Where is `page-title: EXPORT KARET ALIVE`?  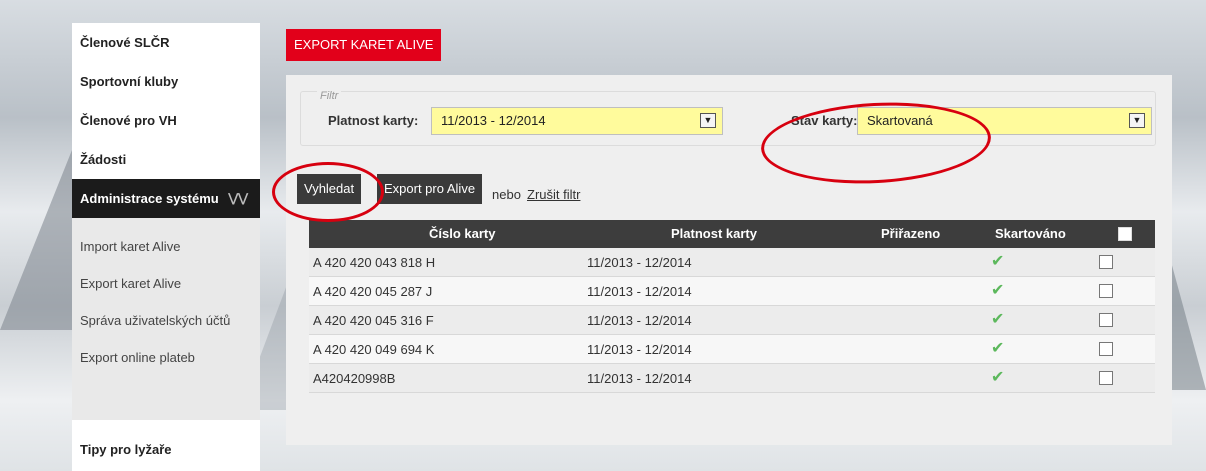 page-title: EXPORT KARET ALIVE is located at coordinates (364, 45).